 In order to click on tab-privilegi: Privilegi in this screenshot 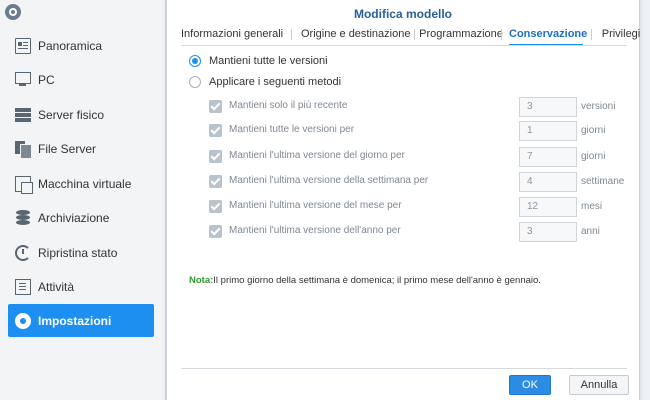, I will do `click(621, 36)`.